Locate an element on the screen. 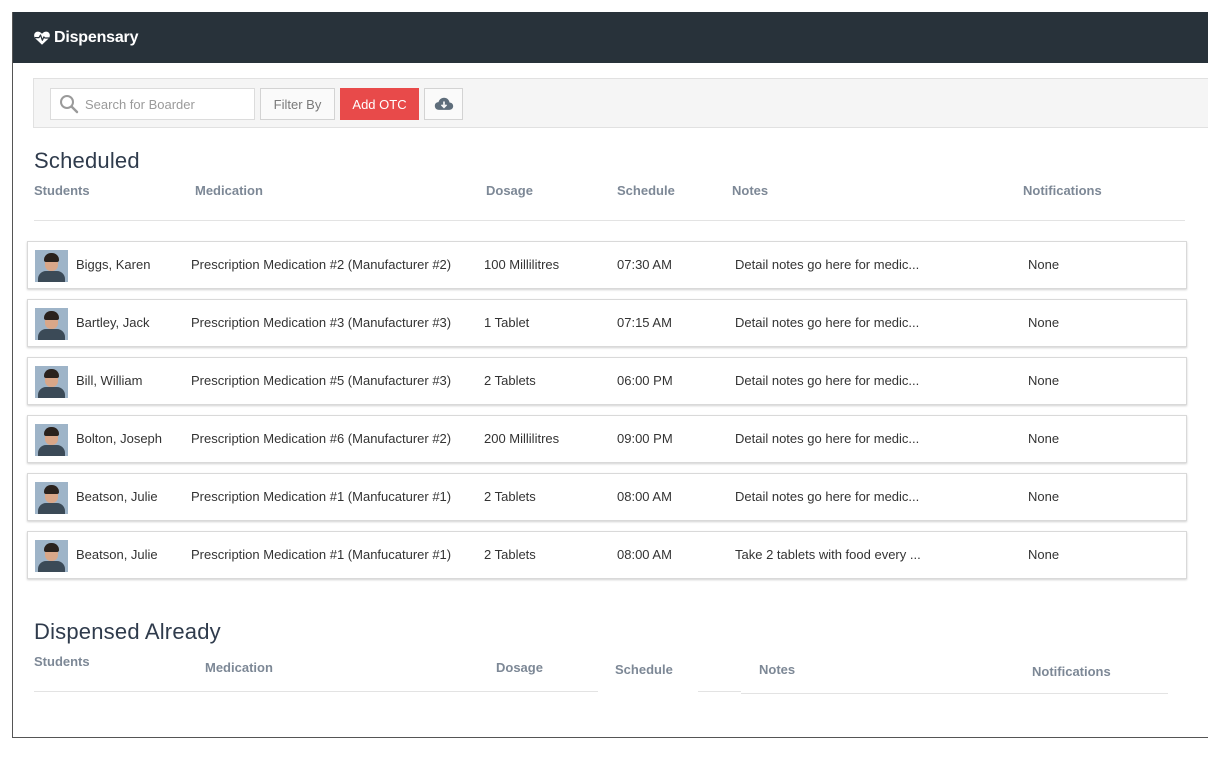  search-input is located at coordinates (165, 104).